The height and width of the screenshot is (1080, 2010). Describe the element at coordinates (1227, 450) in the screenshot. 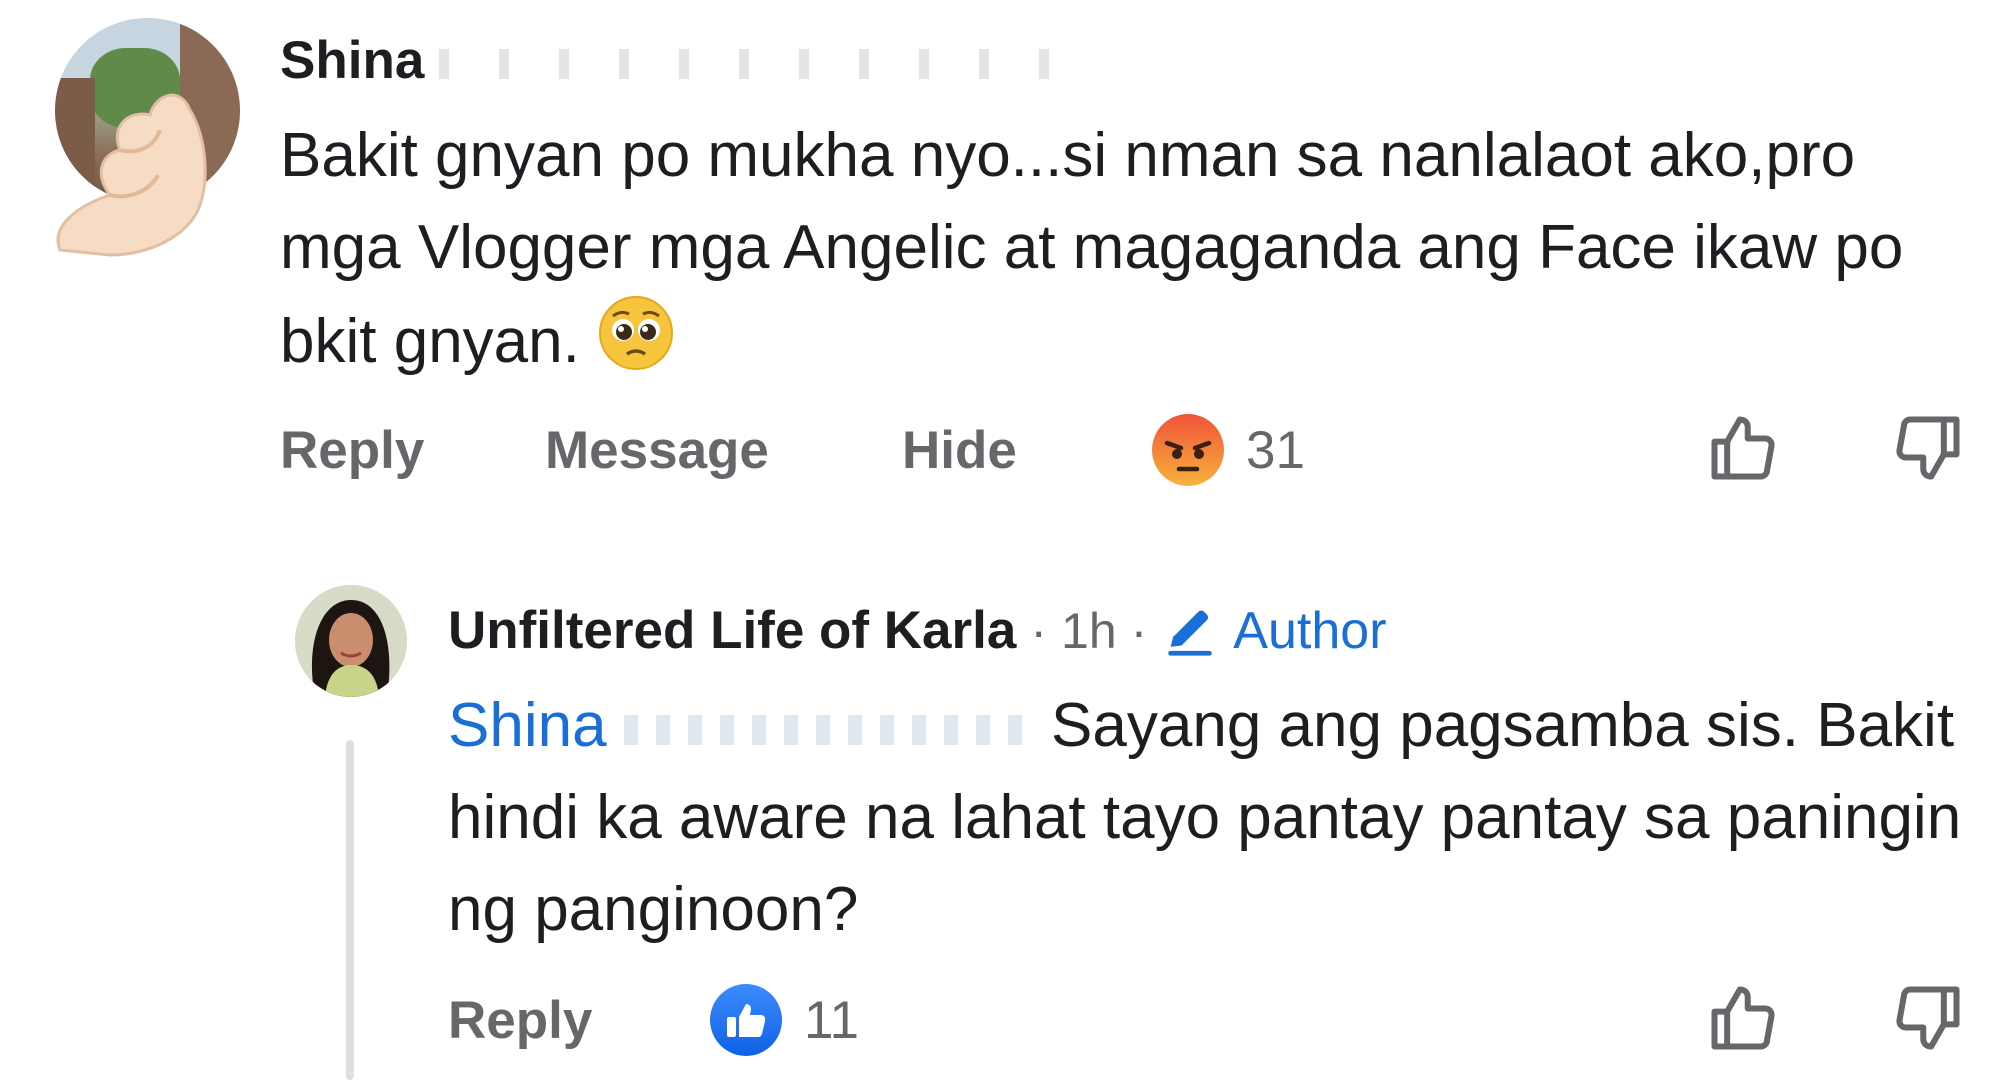

I see `reaction-summary: 31` at that location.